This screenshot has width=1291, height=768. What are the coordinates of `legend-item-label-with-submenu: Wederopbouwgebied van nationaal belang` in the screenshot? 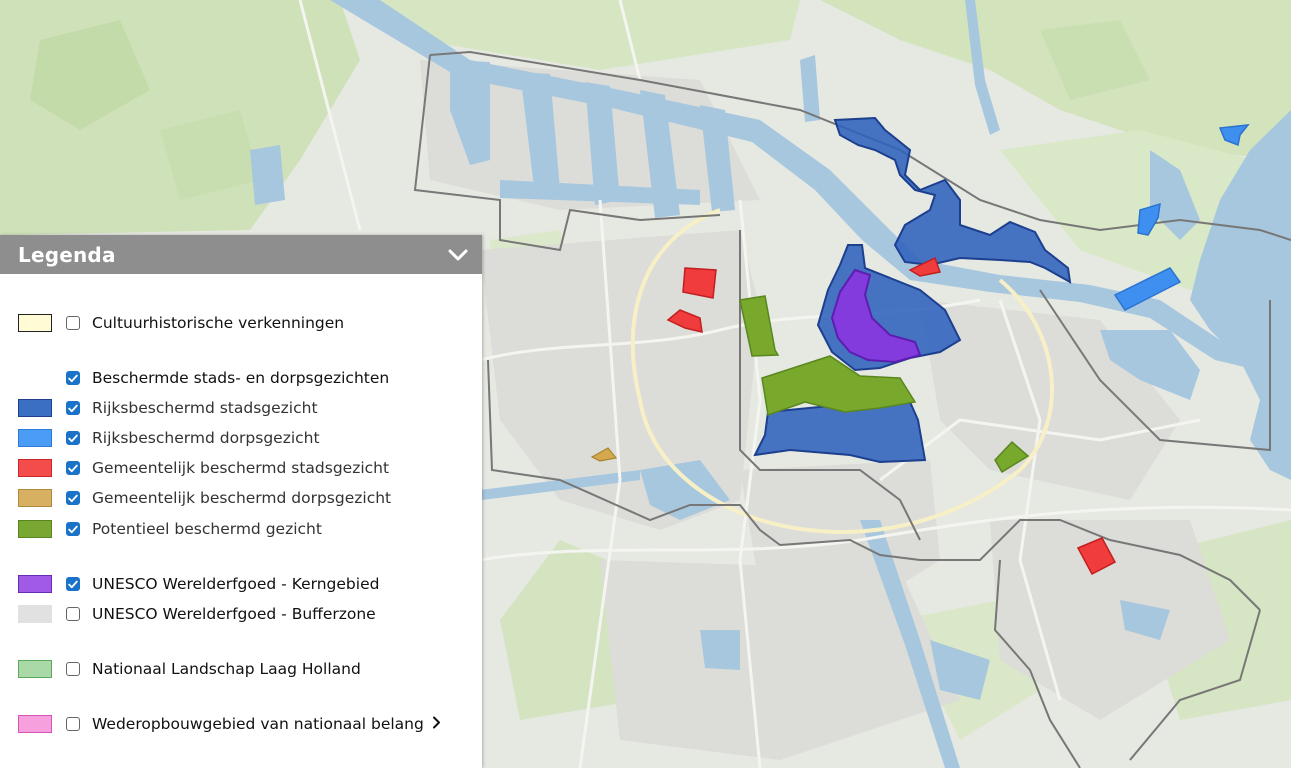 It's located at (266, 724).